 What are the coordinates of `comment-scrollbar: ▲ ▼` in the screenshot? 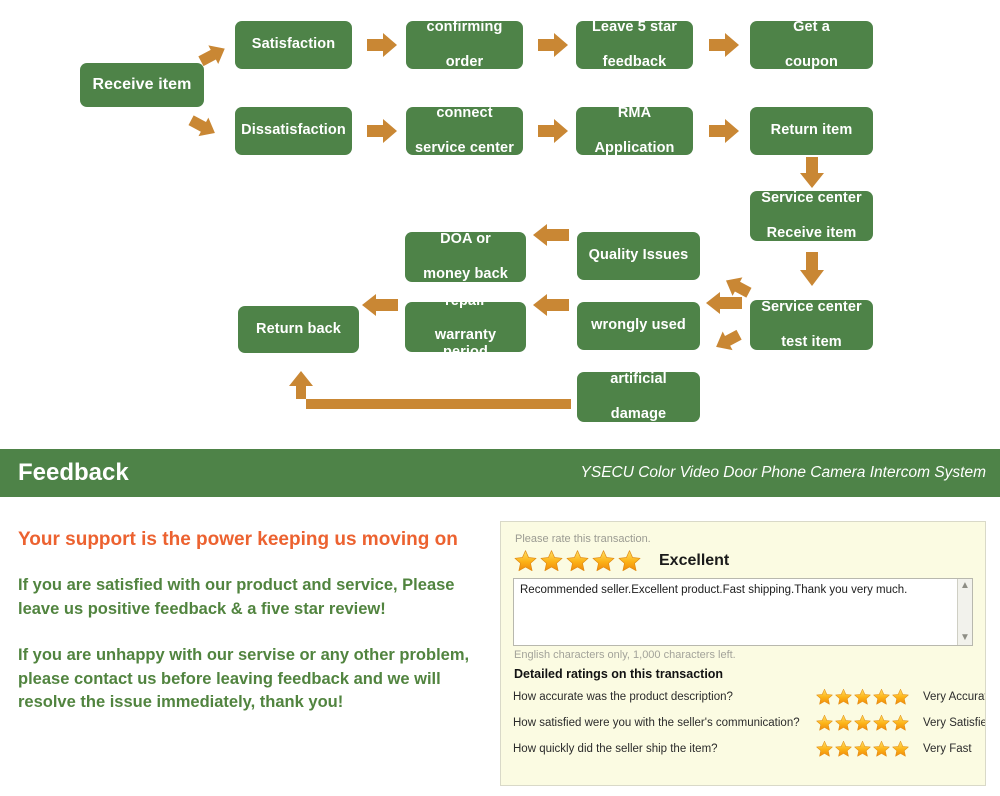 It's located at (964, 612).